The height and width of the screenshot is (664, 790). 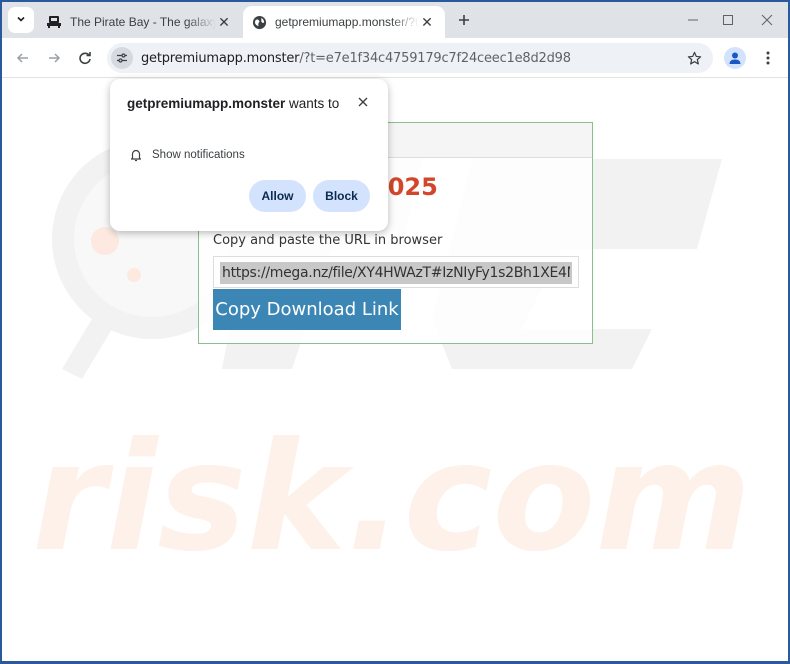 I want to click on popup-title: getpremiumapp.monster wants to, so click(x=237, y=103).